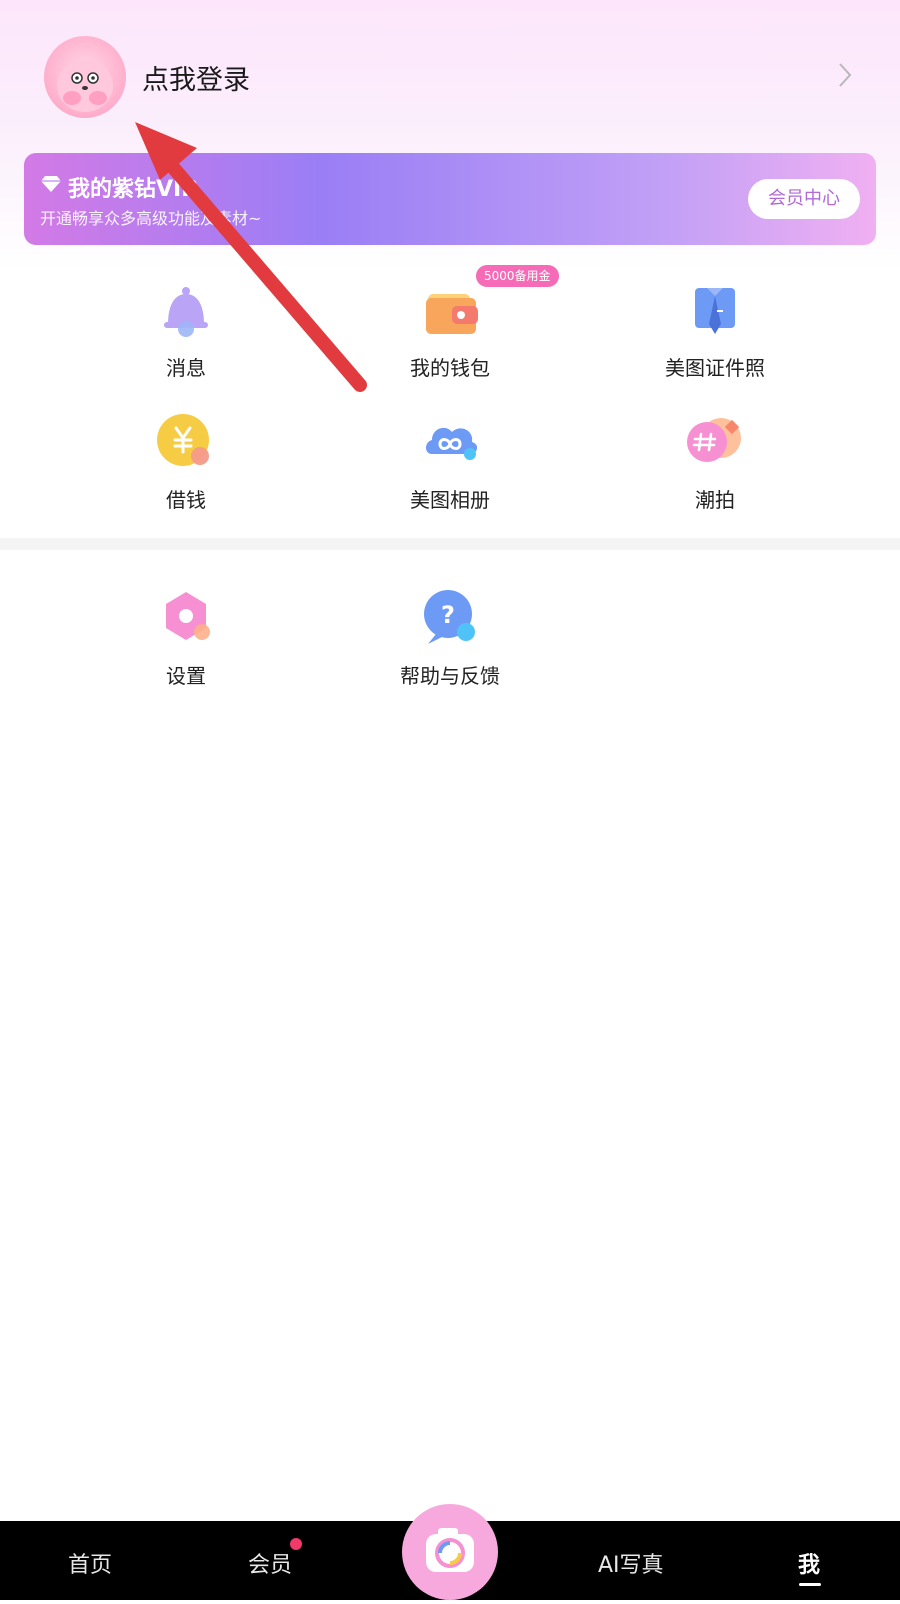  Describe the element at coordinates (631, 1563) in the screenshot. I see `tab-ai-portrait: AI写真` at that location.